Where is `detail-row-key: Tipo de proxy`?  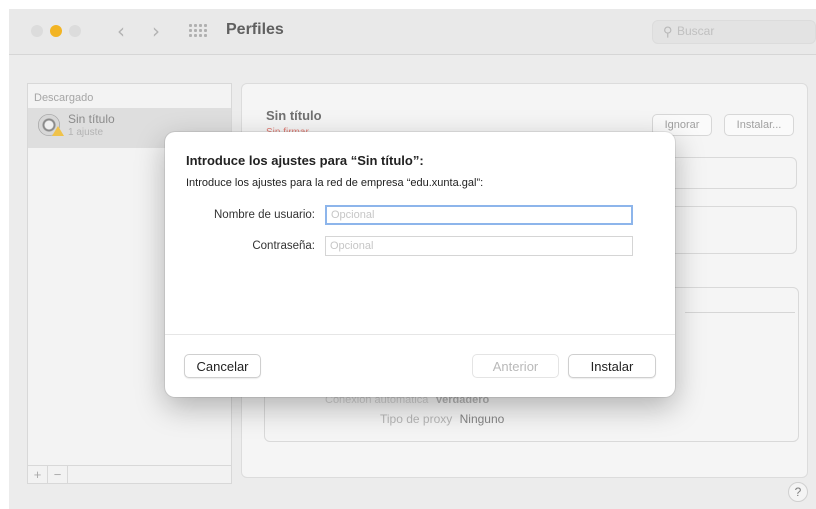
detail-row-key: Tipo de proxy is located at coordinates (416, 419).